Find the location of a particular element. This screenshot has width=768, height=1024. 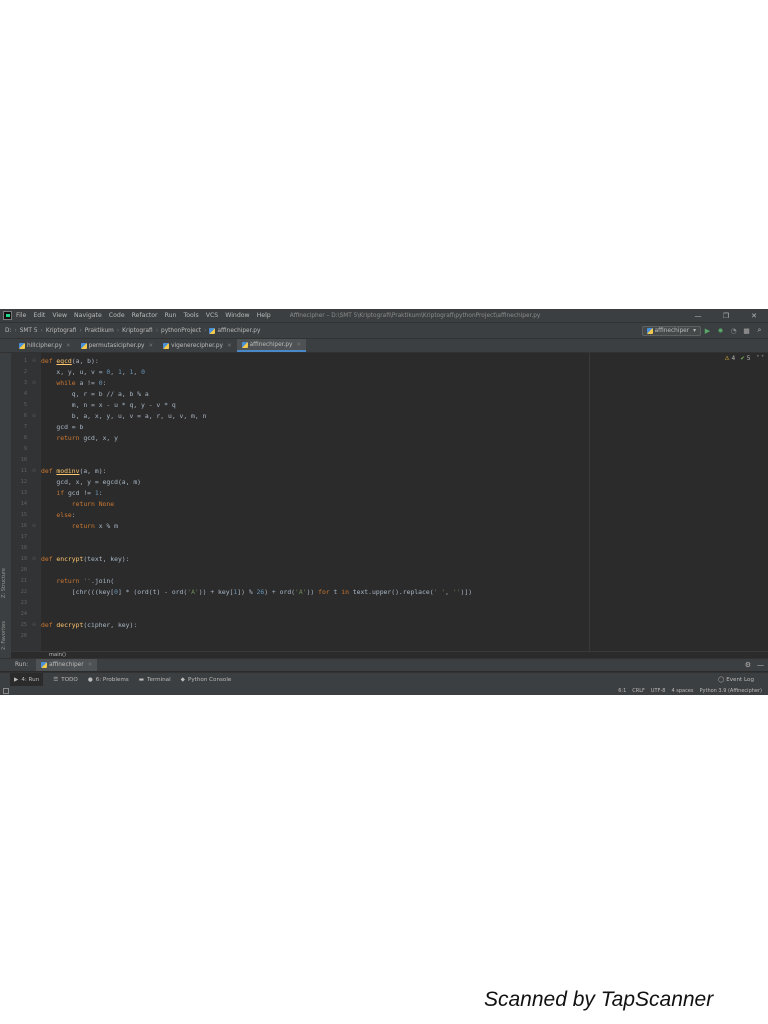

crumb-drive: D: is located at coordinates (8, 331).